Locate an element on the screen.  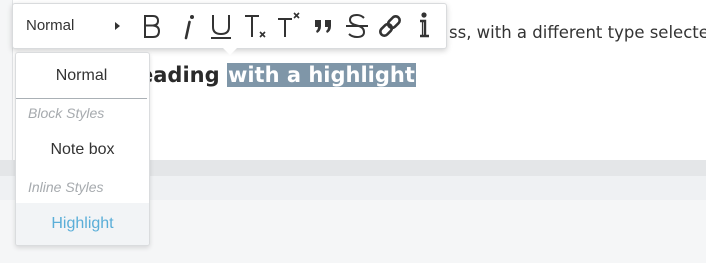
dropdown-item-highlight-label: Highlight is located at coordinates (82, 223).